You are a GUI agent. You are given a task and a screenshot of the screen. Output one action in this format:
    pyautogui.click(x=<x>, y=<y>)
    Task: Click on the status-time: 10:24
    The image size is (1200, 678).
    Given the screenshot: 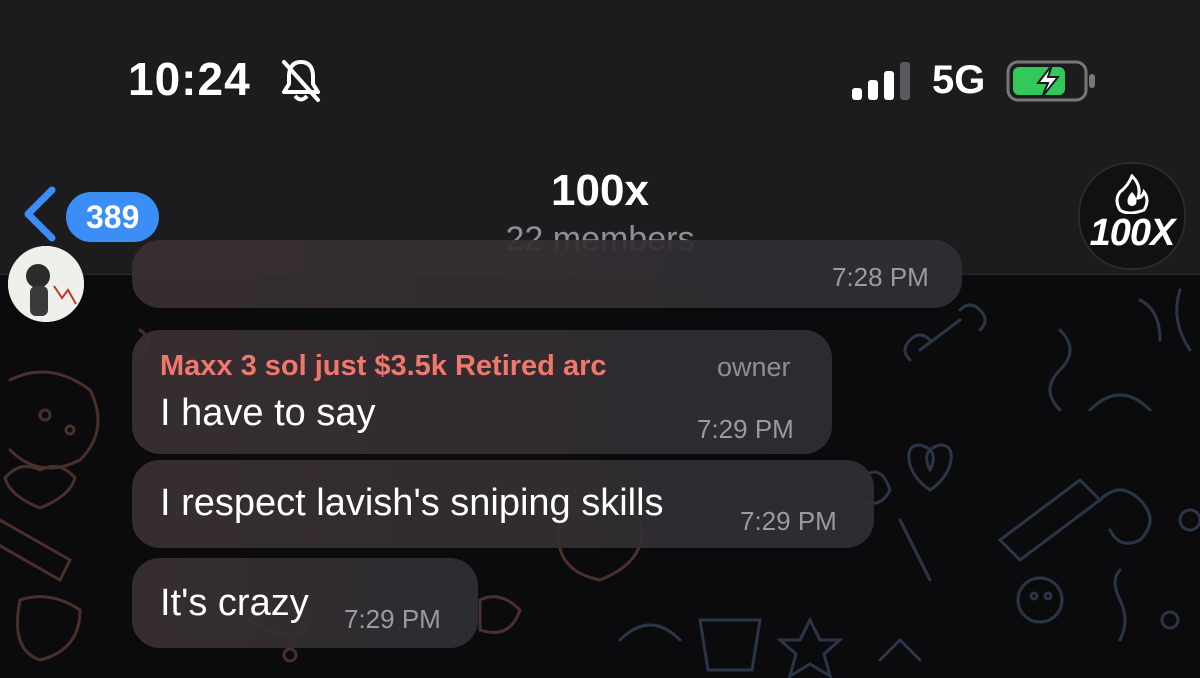 What is the action you would take?
    pyautogui.click(x=189, y=79)
    